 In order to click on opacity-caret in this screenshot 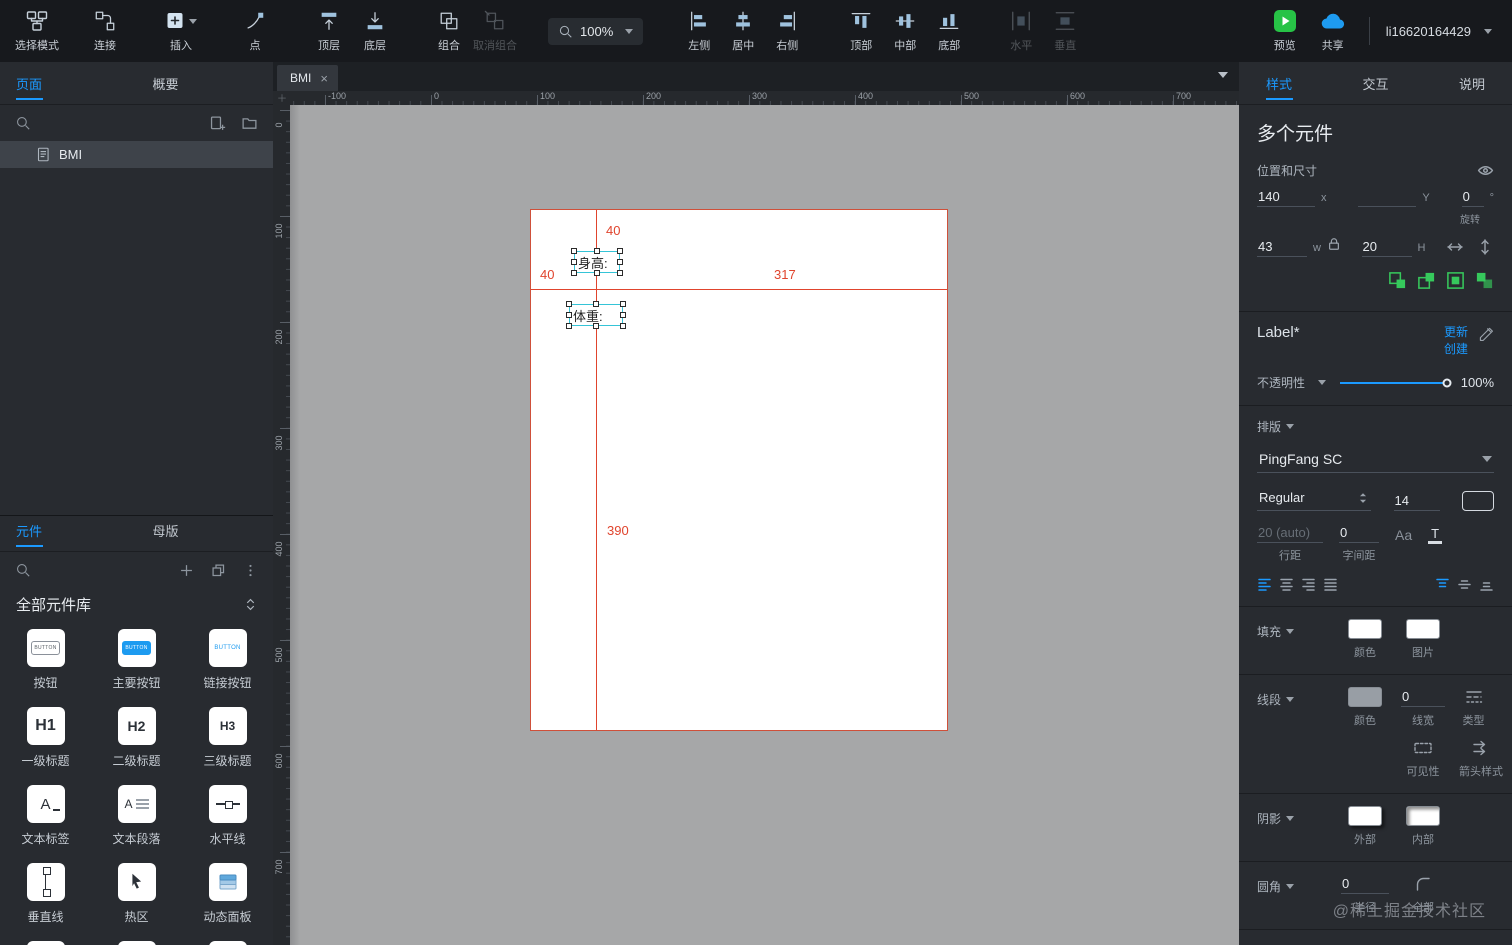, I will do `click(1322, 382)`.